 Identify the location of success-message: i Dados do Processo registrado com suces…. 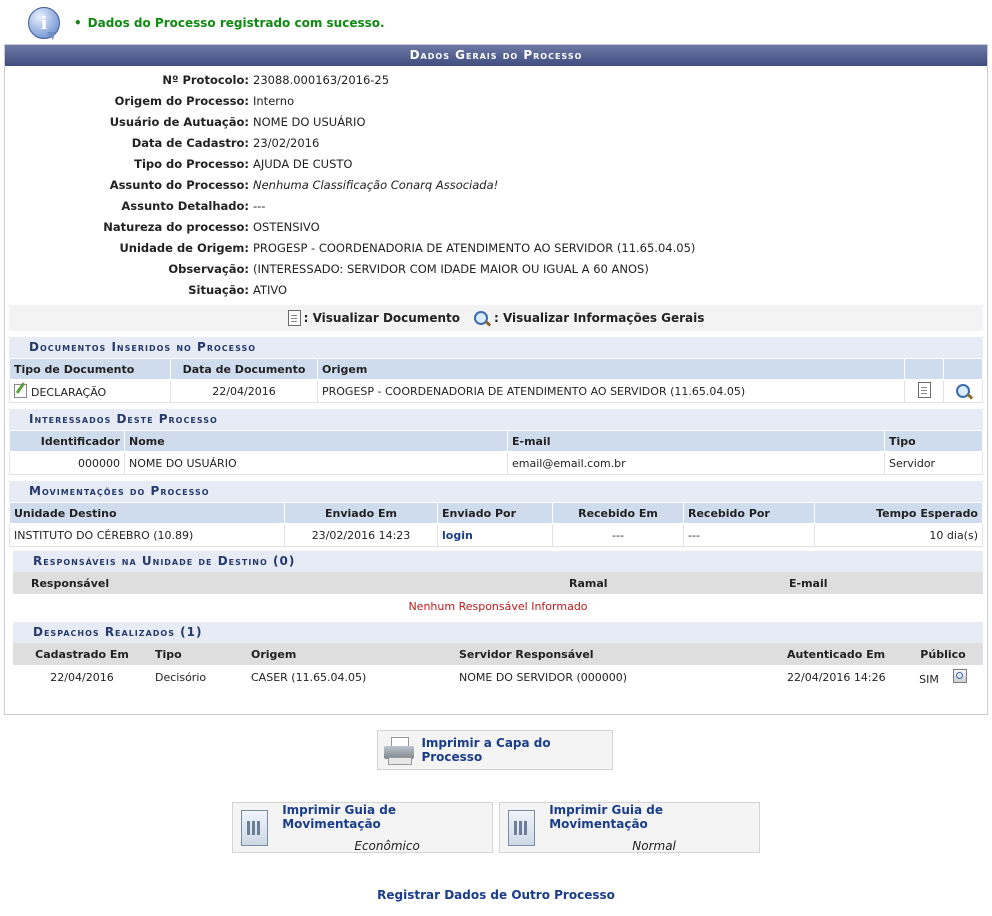
(206, 23).